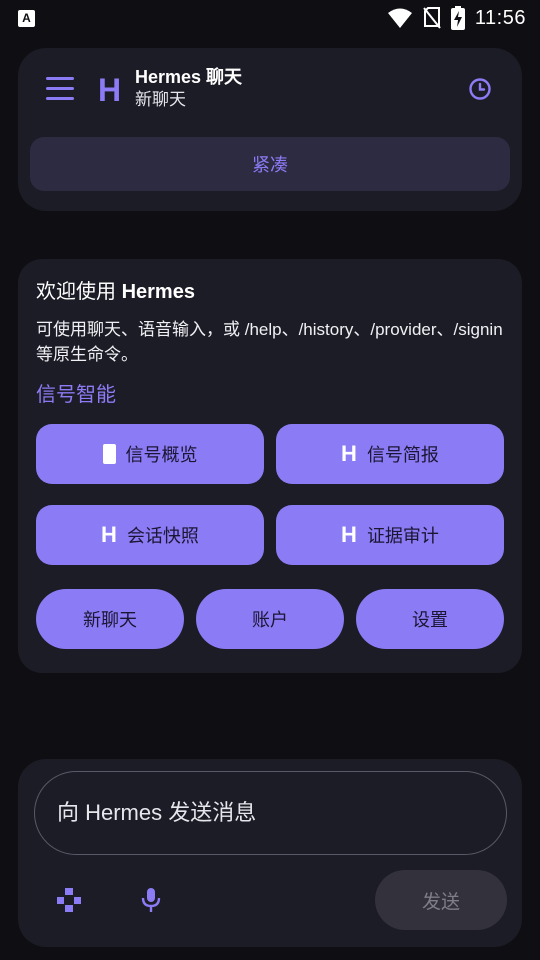 This screenshot has width=540, height=960. I want to click on attach-grid-icon, so click(69, 900).